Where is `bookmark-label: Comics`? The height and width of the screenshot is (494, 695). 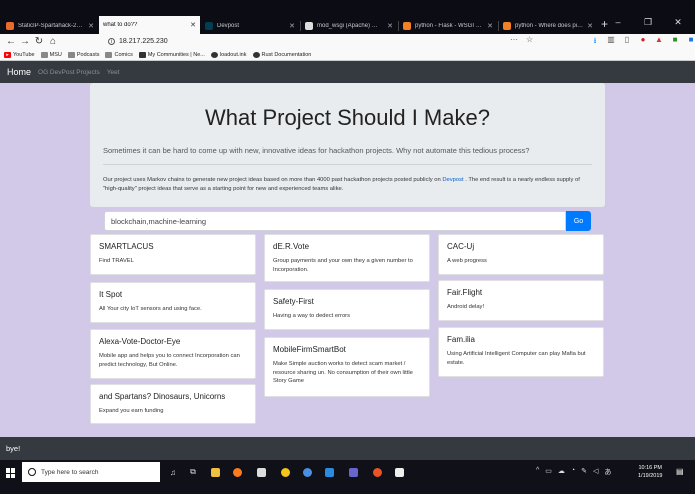
bookmark-label: Comics is located at coordinates (123, 54).